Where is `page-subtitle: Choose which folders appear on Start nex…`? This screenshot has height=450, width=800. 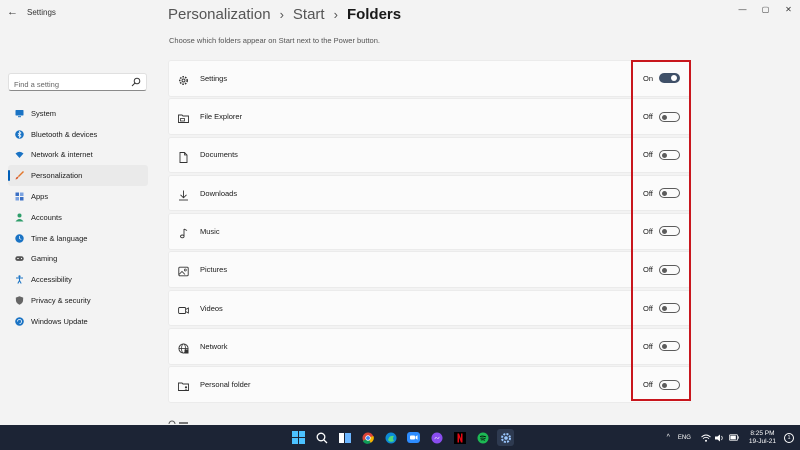 page-subtitle: Choose which folders appear on Start nex… is located at coordinates (274, 40).